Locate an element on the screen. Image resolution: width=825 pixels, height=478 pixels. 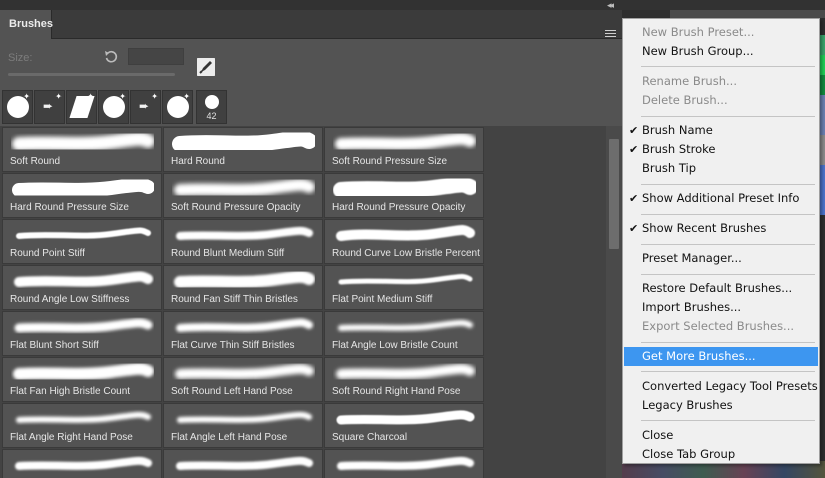
brush-name: Soft Round is located at coordinates (35, 161).